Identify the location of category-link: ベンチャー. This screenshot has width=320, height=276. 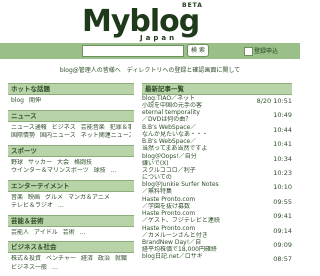
(61, 258).